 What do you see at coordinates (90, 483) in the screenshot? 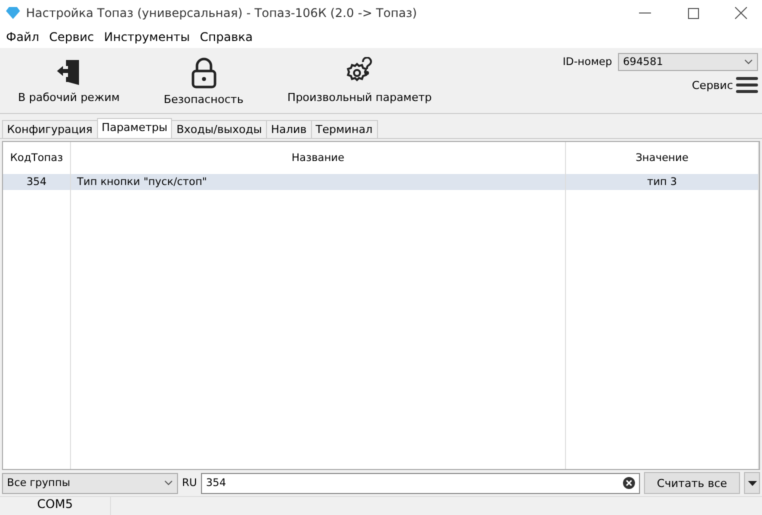
I see `group-dropdown: Все группы` at bounding box center [90, 483].